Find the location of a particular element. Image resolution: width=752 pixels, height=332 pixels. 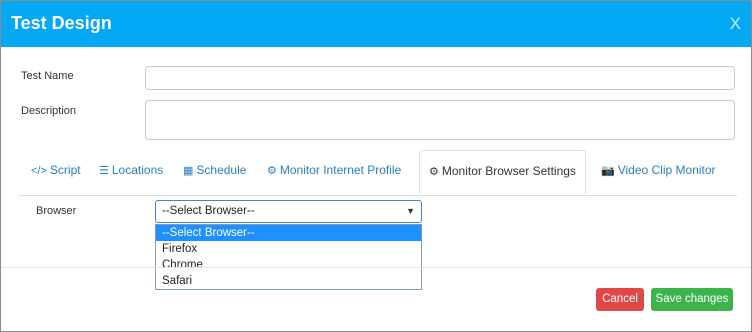

chevron-down-icon: ▼ is located at coordinates (410, 211).